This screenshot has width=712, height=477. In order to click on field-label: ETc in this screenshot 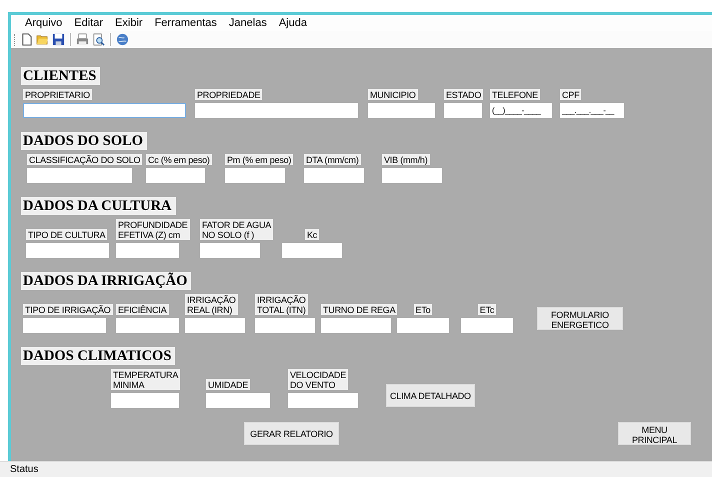, I will do `click(487, 309)`.